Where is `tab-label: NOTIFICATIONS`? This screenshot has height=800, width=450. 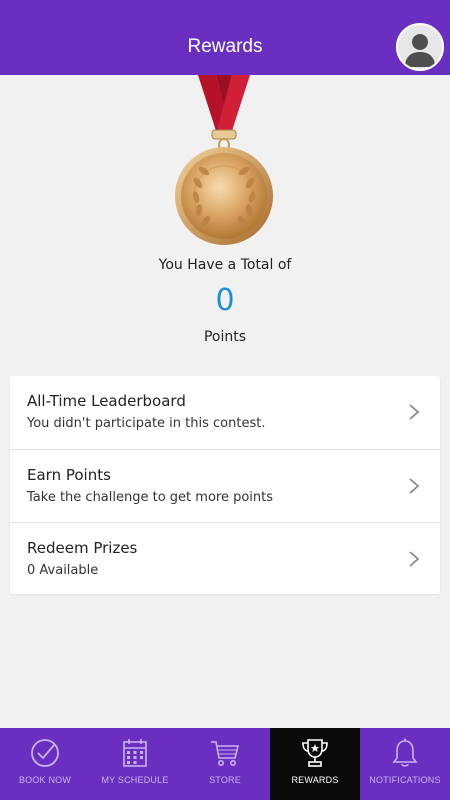 tab-label: NOTIFICATIONS is located at coordinates (405, 780).